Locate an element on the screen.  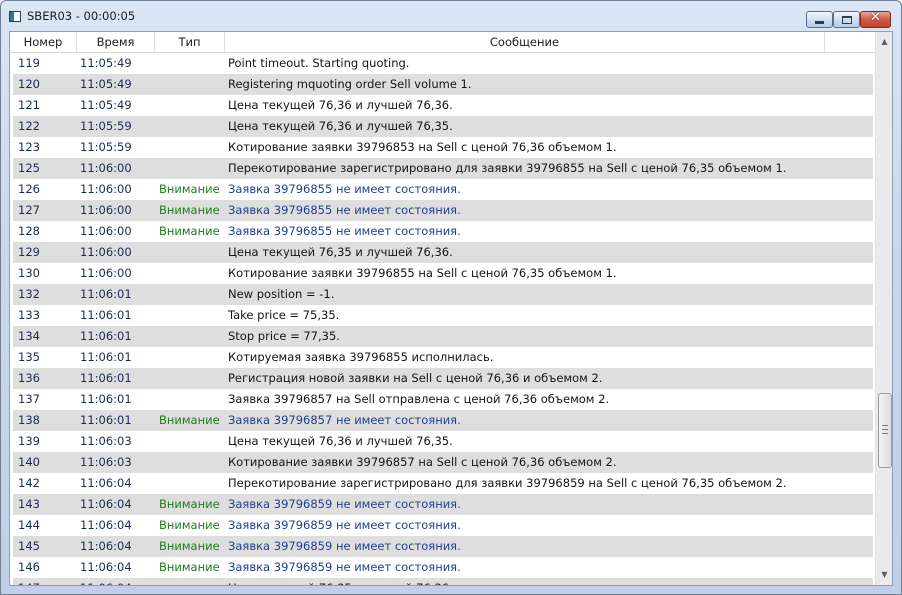
cell-number: 120 is located at coordinates (29, 84).